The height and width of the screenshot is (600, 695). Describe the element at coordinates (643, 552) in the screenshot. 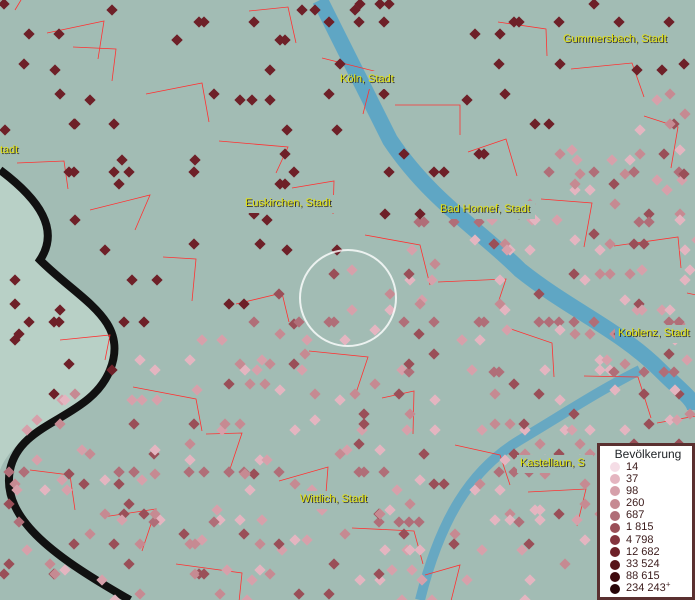

I see `legend-value: 12 682` at that location.